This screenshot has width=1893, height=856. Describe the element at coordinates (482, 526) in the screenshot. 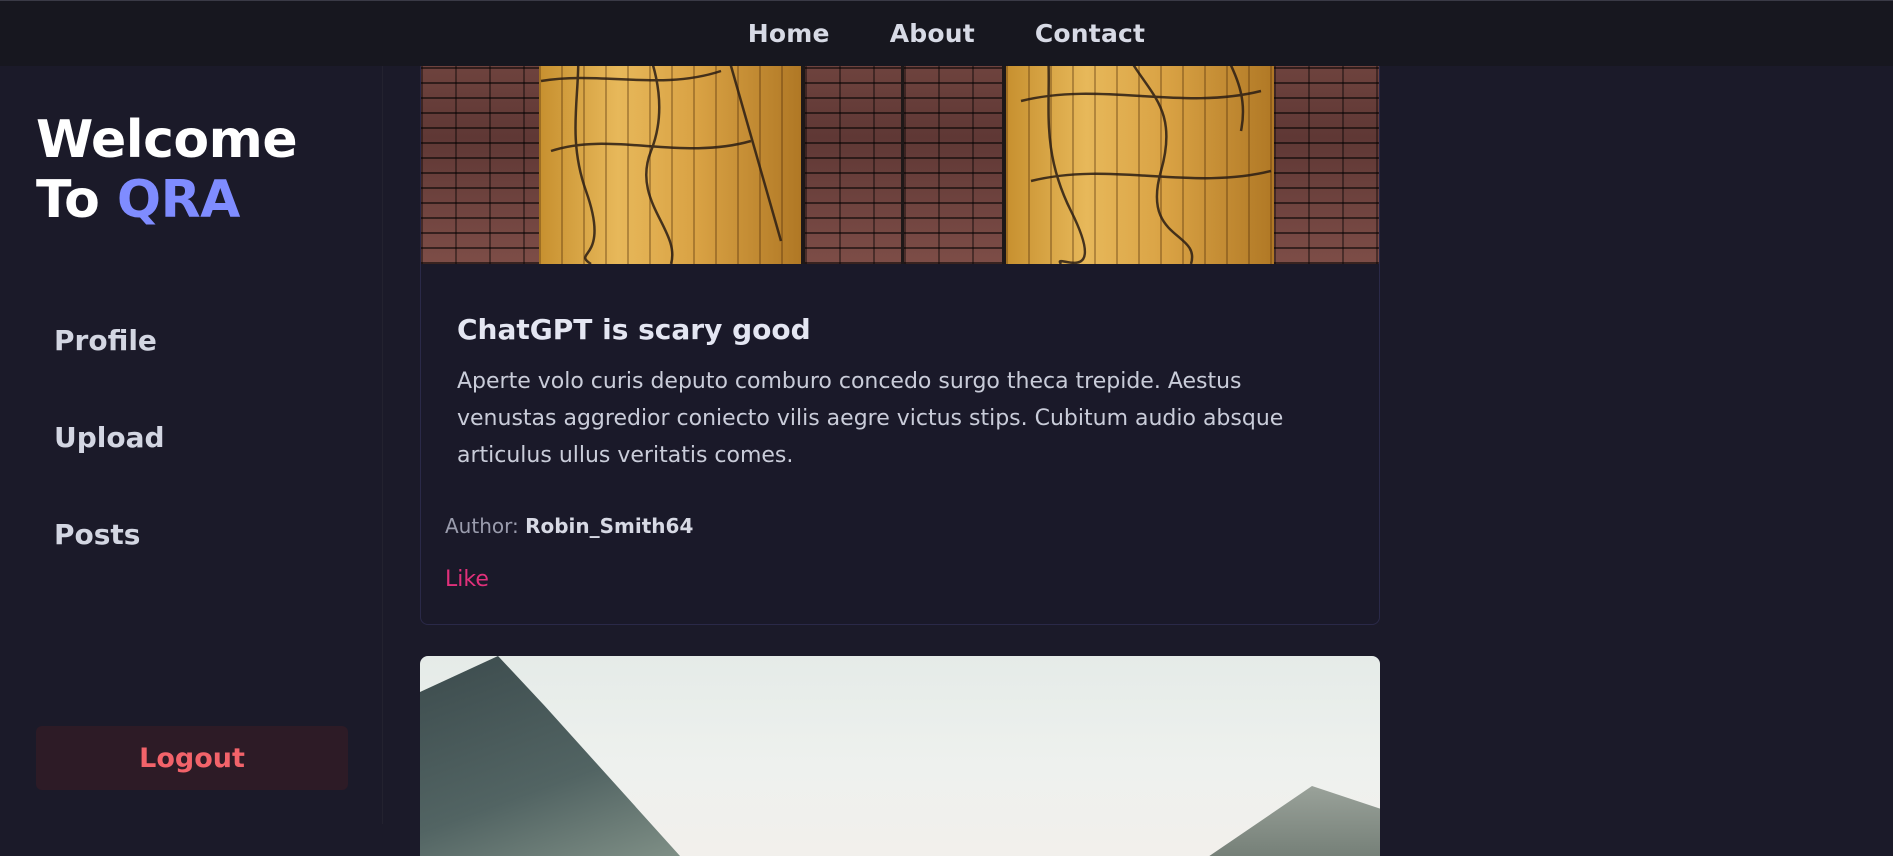

I see `author-label: Author:` at that location.